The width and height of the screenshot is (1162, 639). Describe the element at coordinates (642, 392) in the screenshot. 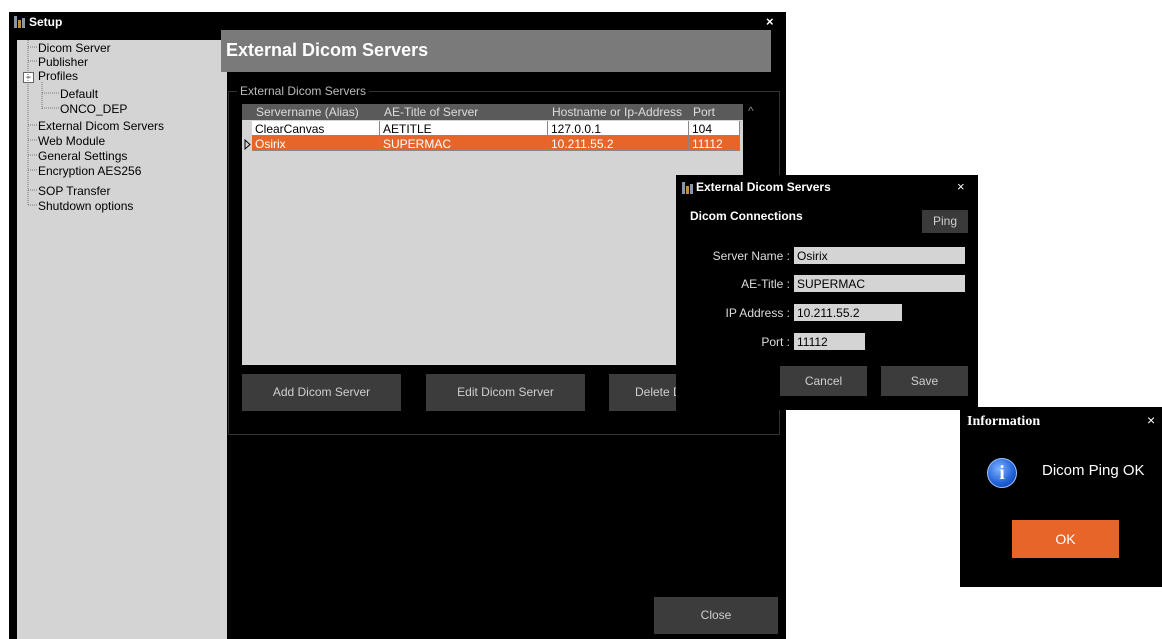

I see `delete-dicom-server-button: Delete D` at that location.